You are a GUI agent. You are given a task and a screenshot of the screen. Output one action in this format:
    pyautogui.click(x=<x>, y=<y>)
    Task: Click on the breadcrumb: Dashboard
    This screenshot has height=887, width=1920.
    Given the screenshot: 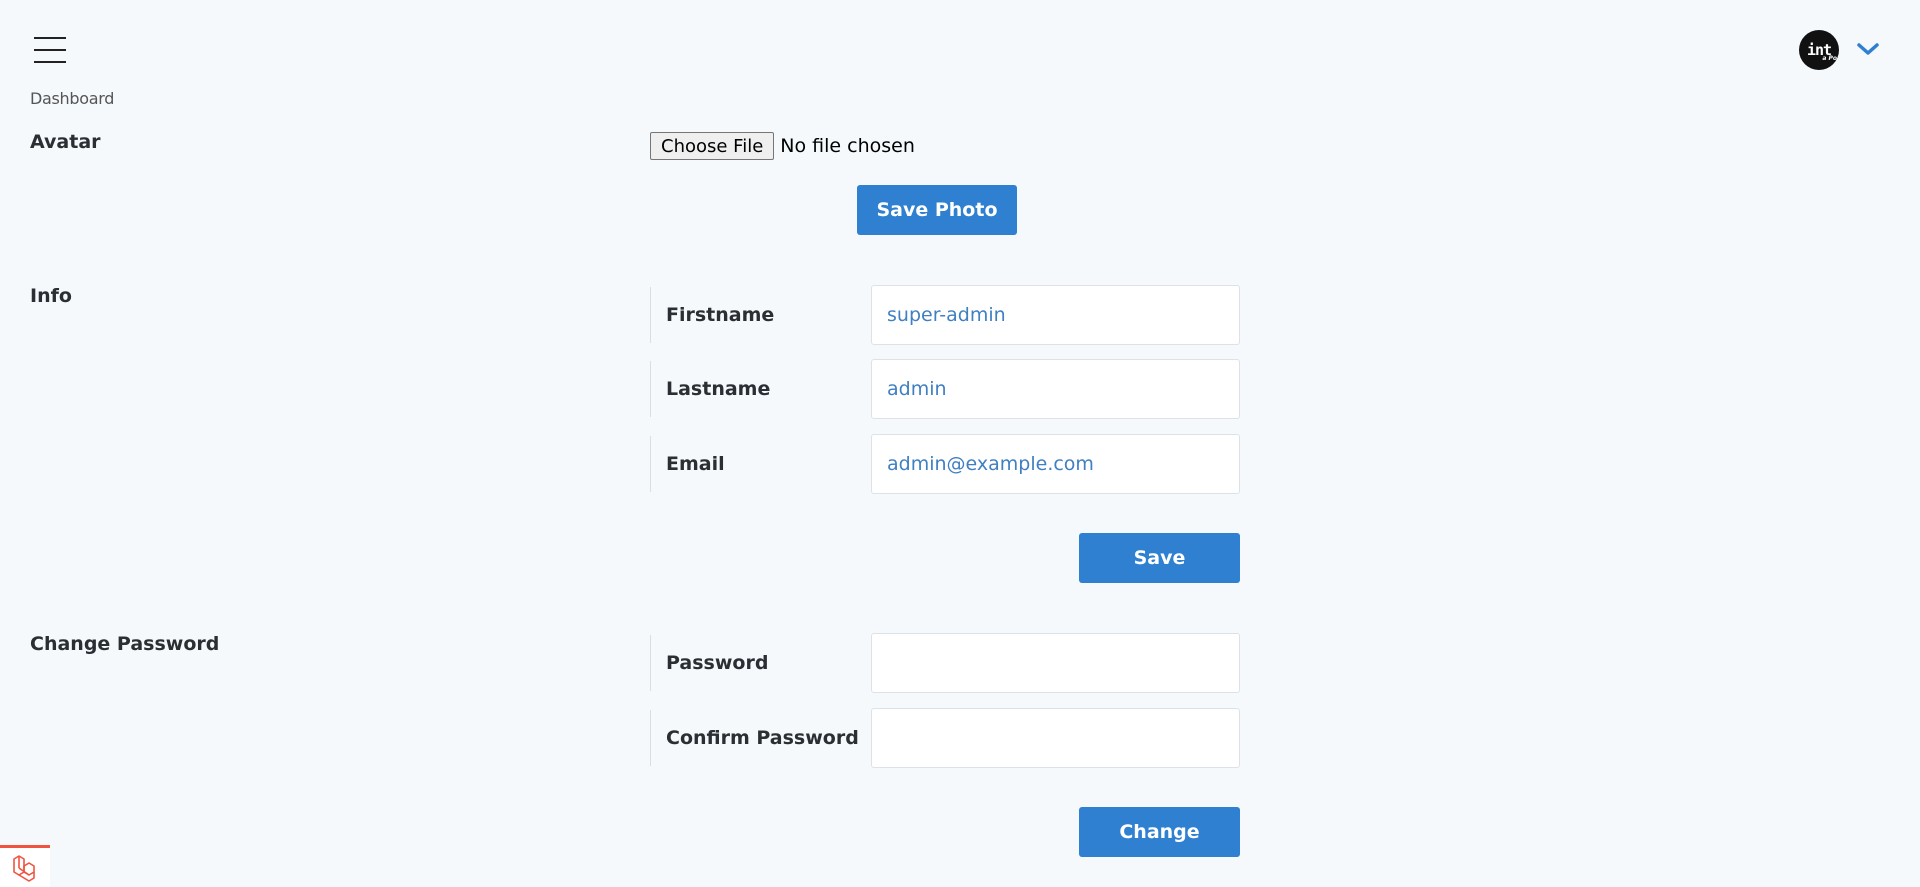 What is the action you would take?
    pyautogui.click(x=72, y=98)
    